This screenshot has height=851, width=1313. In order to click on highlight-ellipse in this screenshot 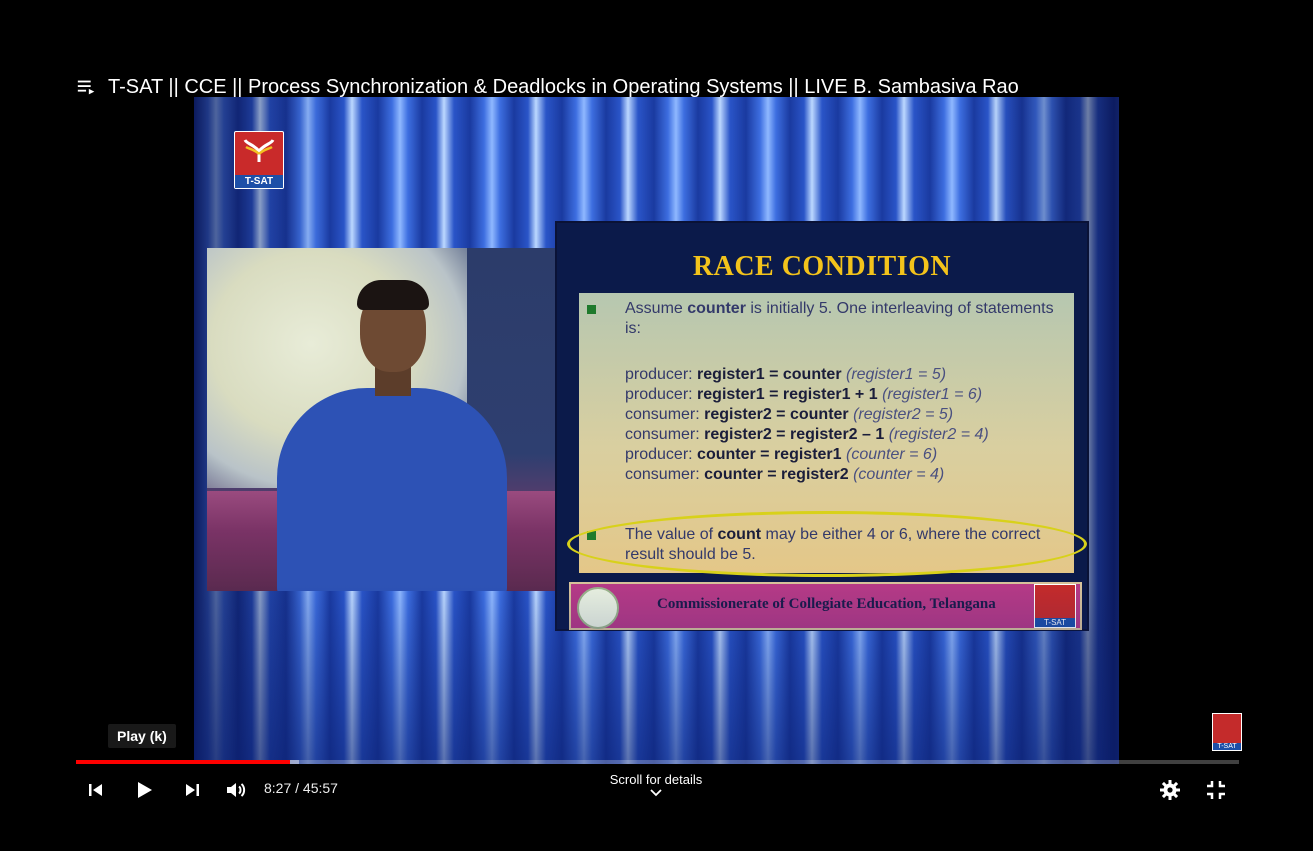, I will do `click(827, 544)`.